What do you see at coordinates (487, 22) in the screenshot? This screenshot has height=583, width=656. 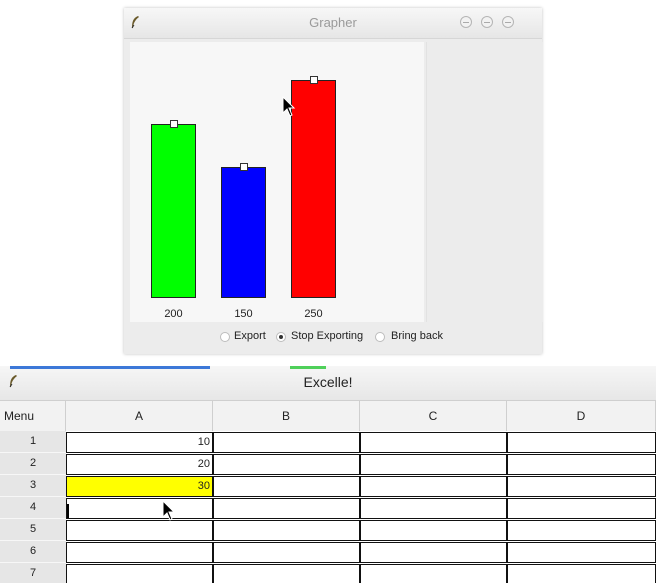 I see `maximize-button` at bounding box center [487, 22].